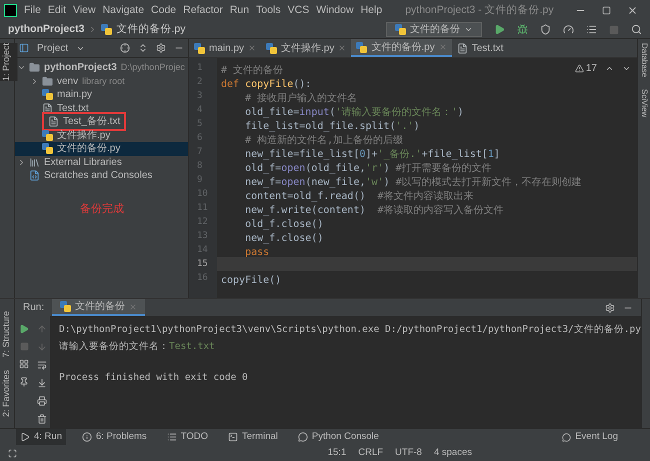 The width and height of the screenshot is (650, 461). Describe the element at coordinates (41, 419) in the screenshot. I see `trash-icon` at that location.